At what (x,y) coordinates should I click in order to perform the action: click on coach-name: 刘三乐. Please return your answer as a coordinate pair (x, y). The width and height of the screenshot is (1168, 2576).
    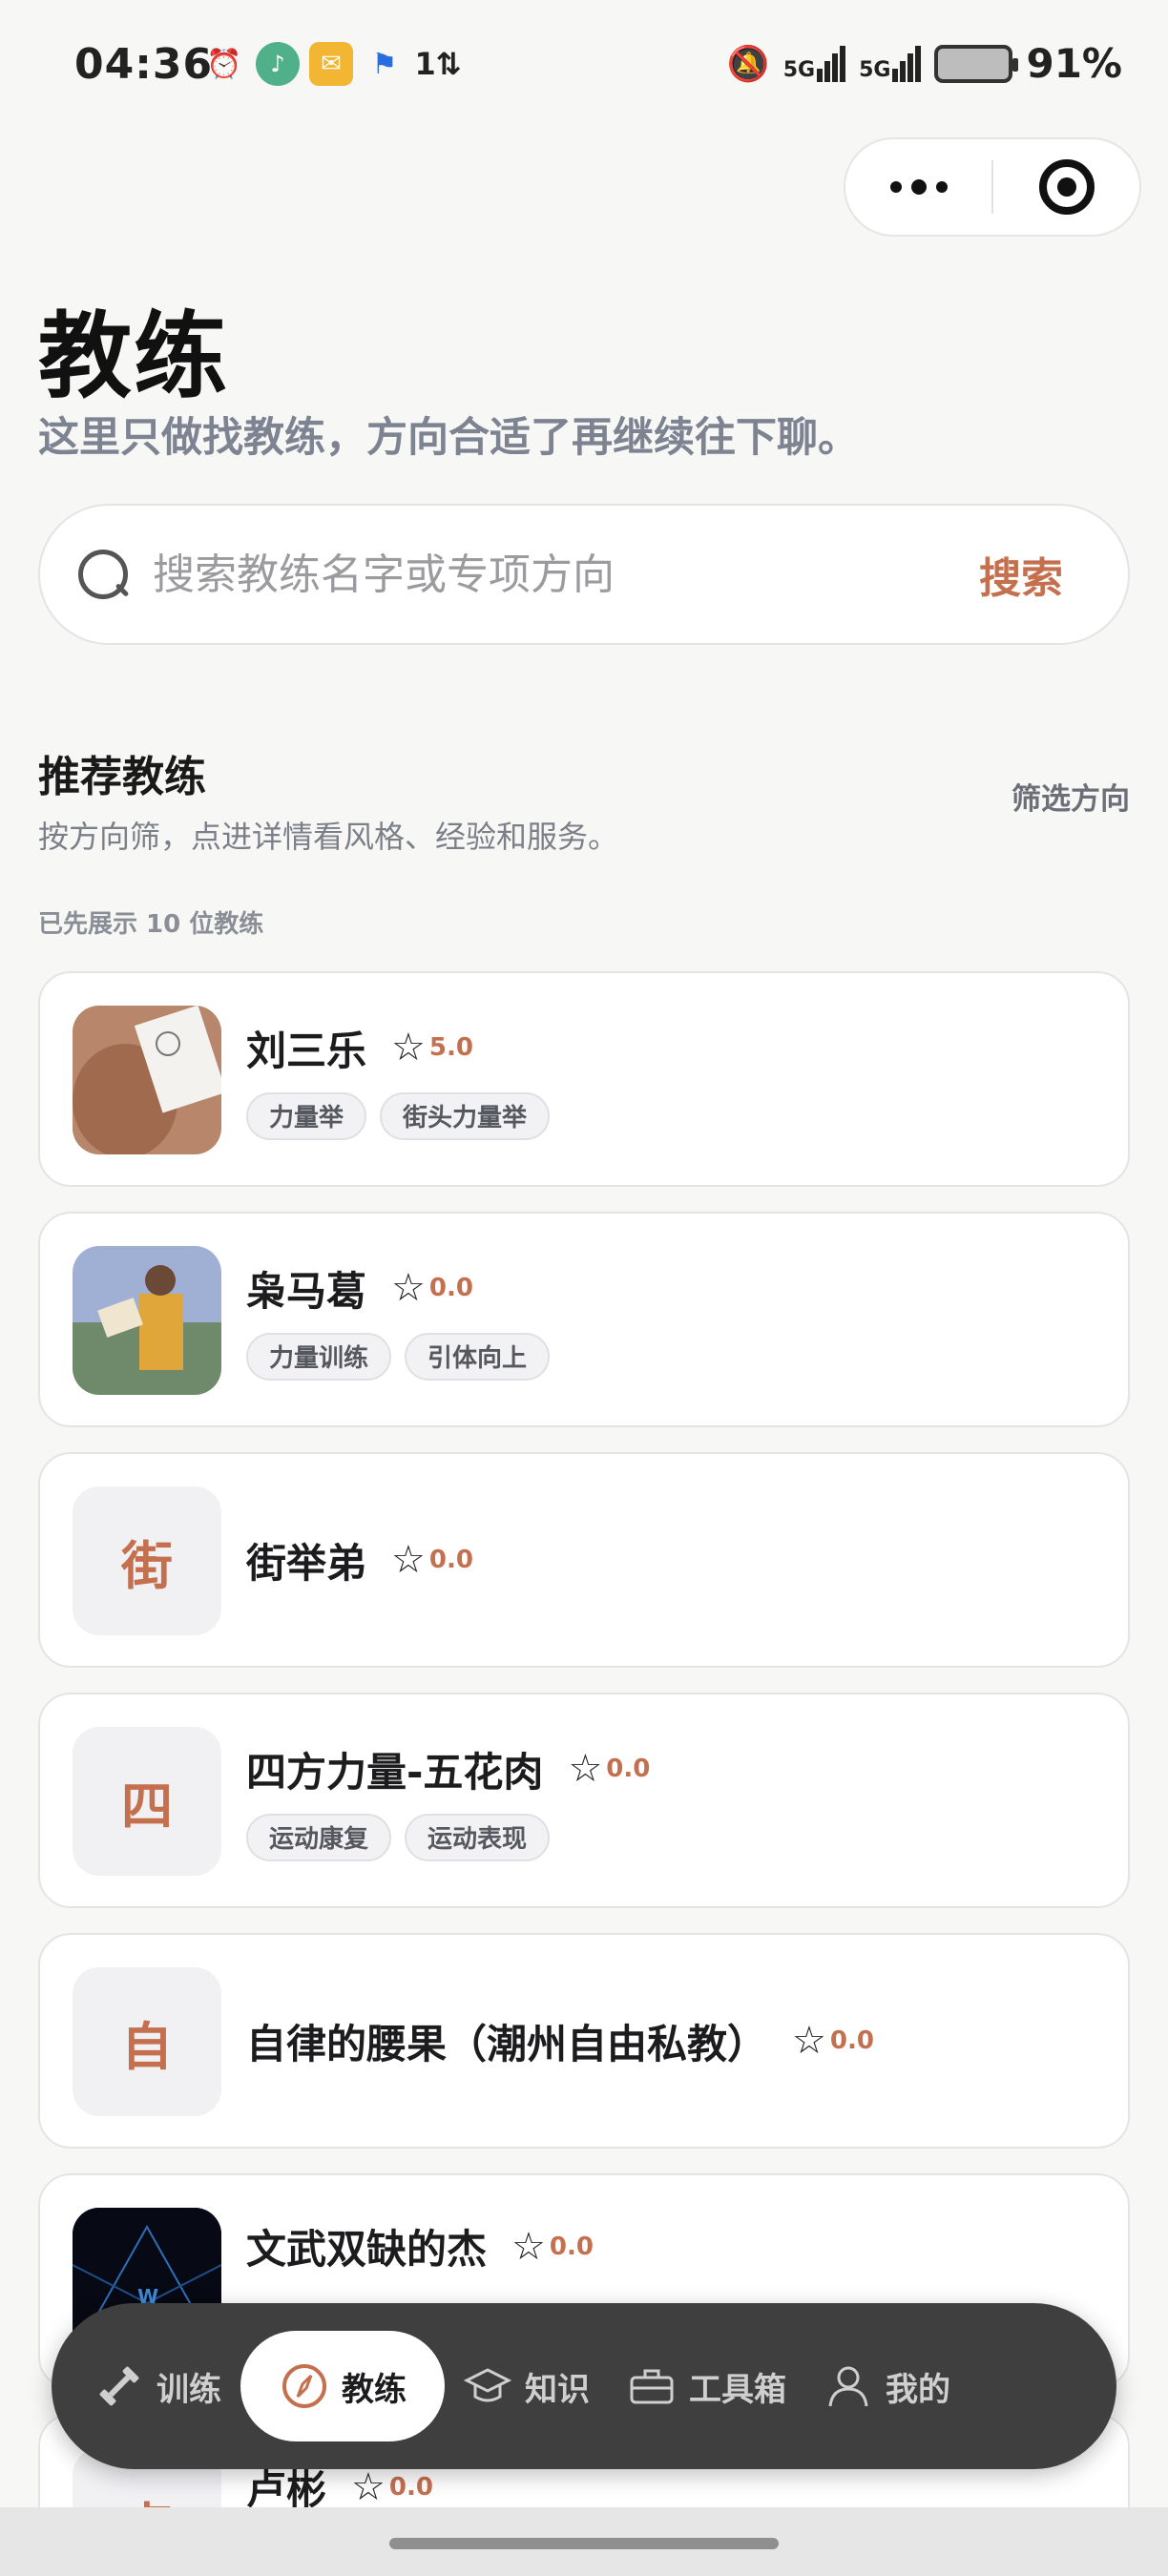
    Looking at the image, I should click on (306, 1050).